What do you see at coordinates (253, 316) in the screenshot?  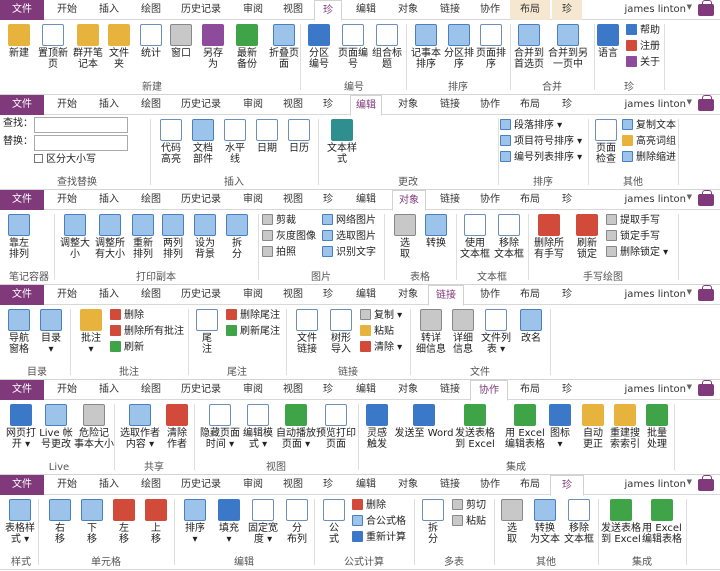 I see `small-button: 删除尾注` at bounding box center [253, 316].